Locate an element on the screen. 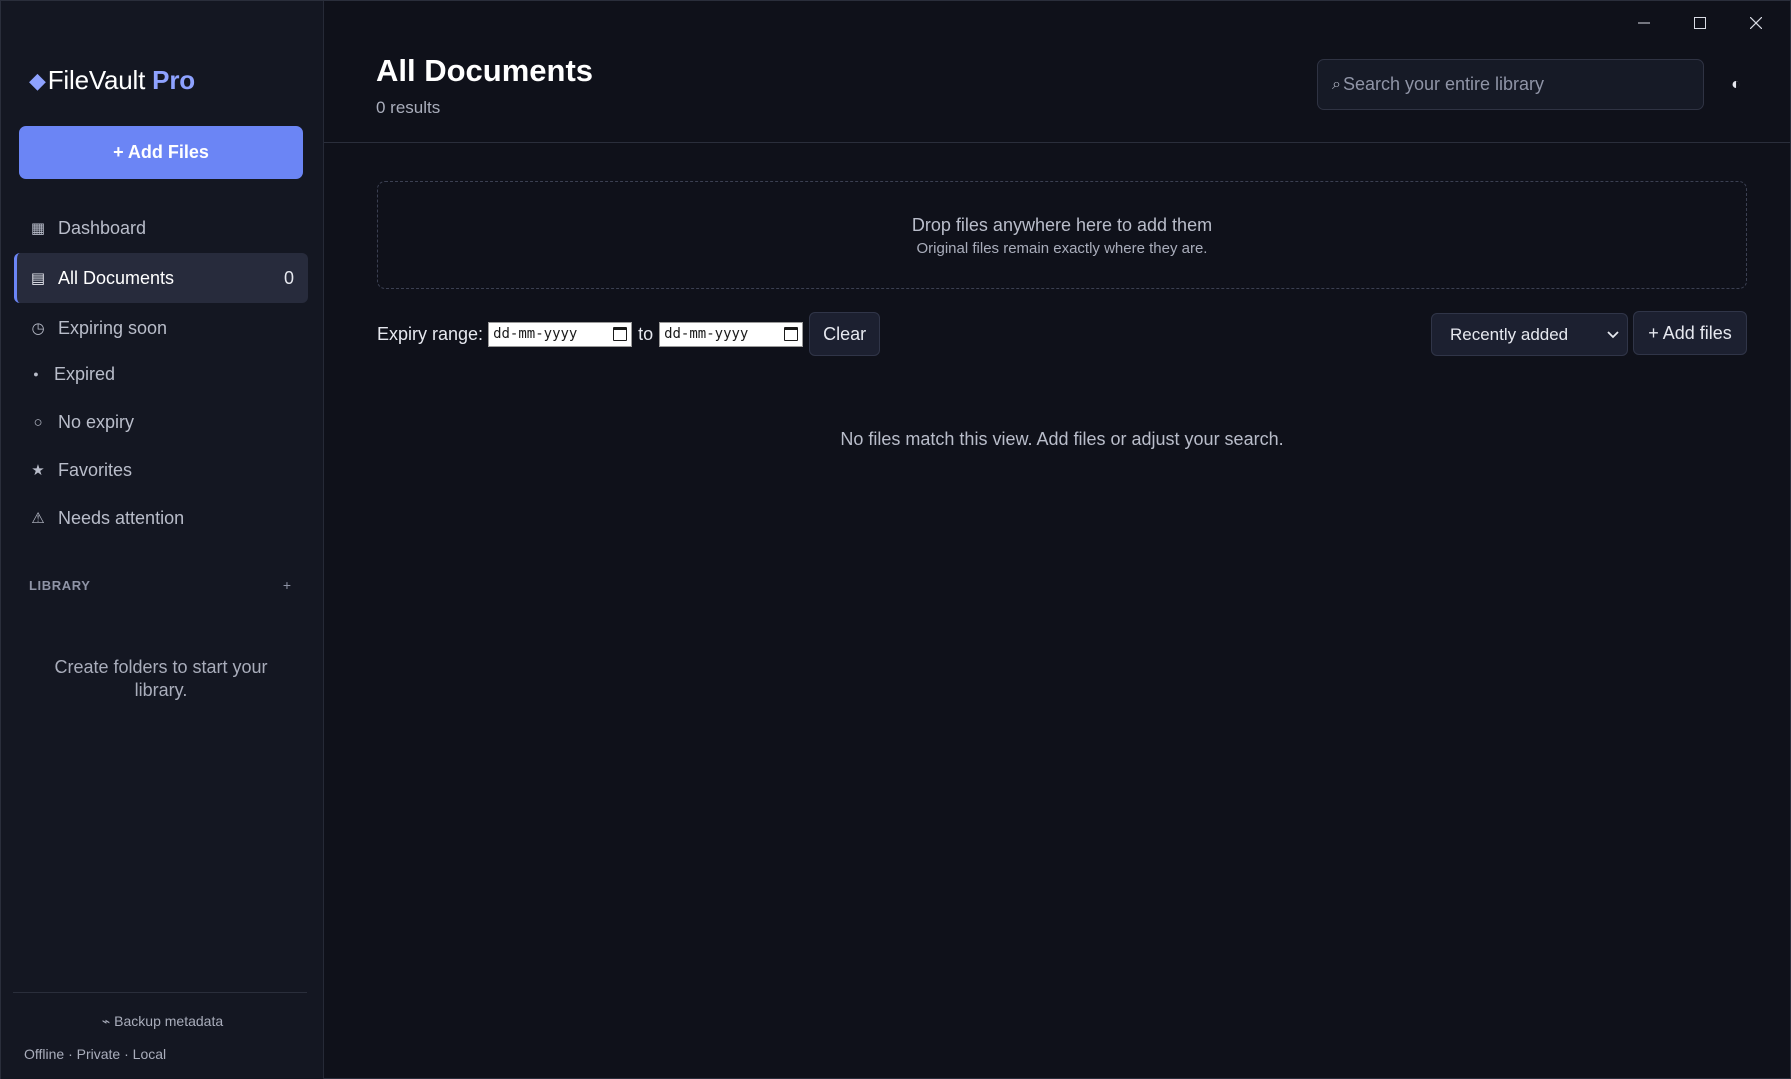 This screenshot has height=1079, width=1791. sidebar-item-label: All Documents is located at coordinates (116, 277).